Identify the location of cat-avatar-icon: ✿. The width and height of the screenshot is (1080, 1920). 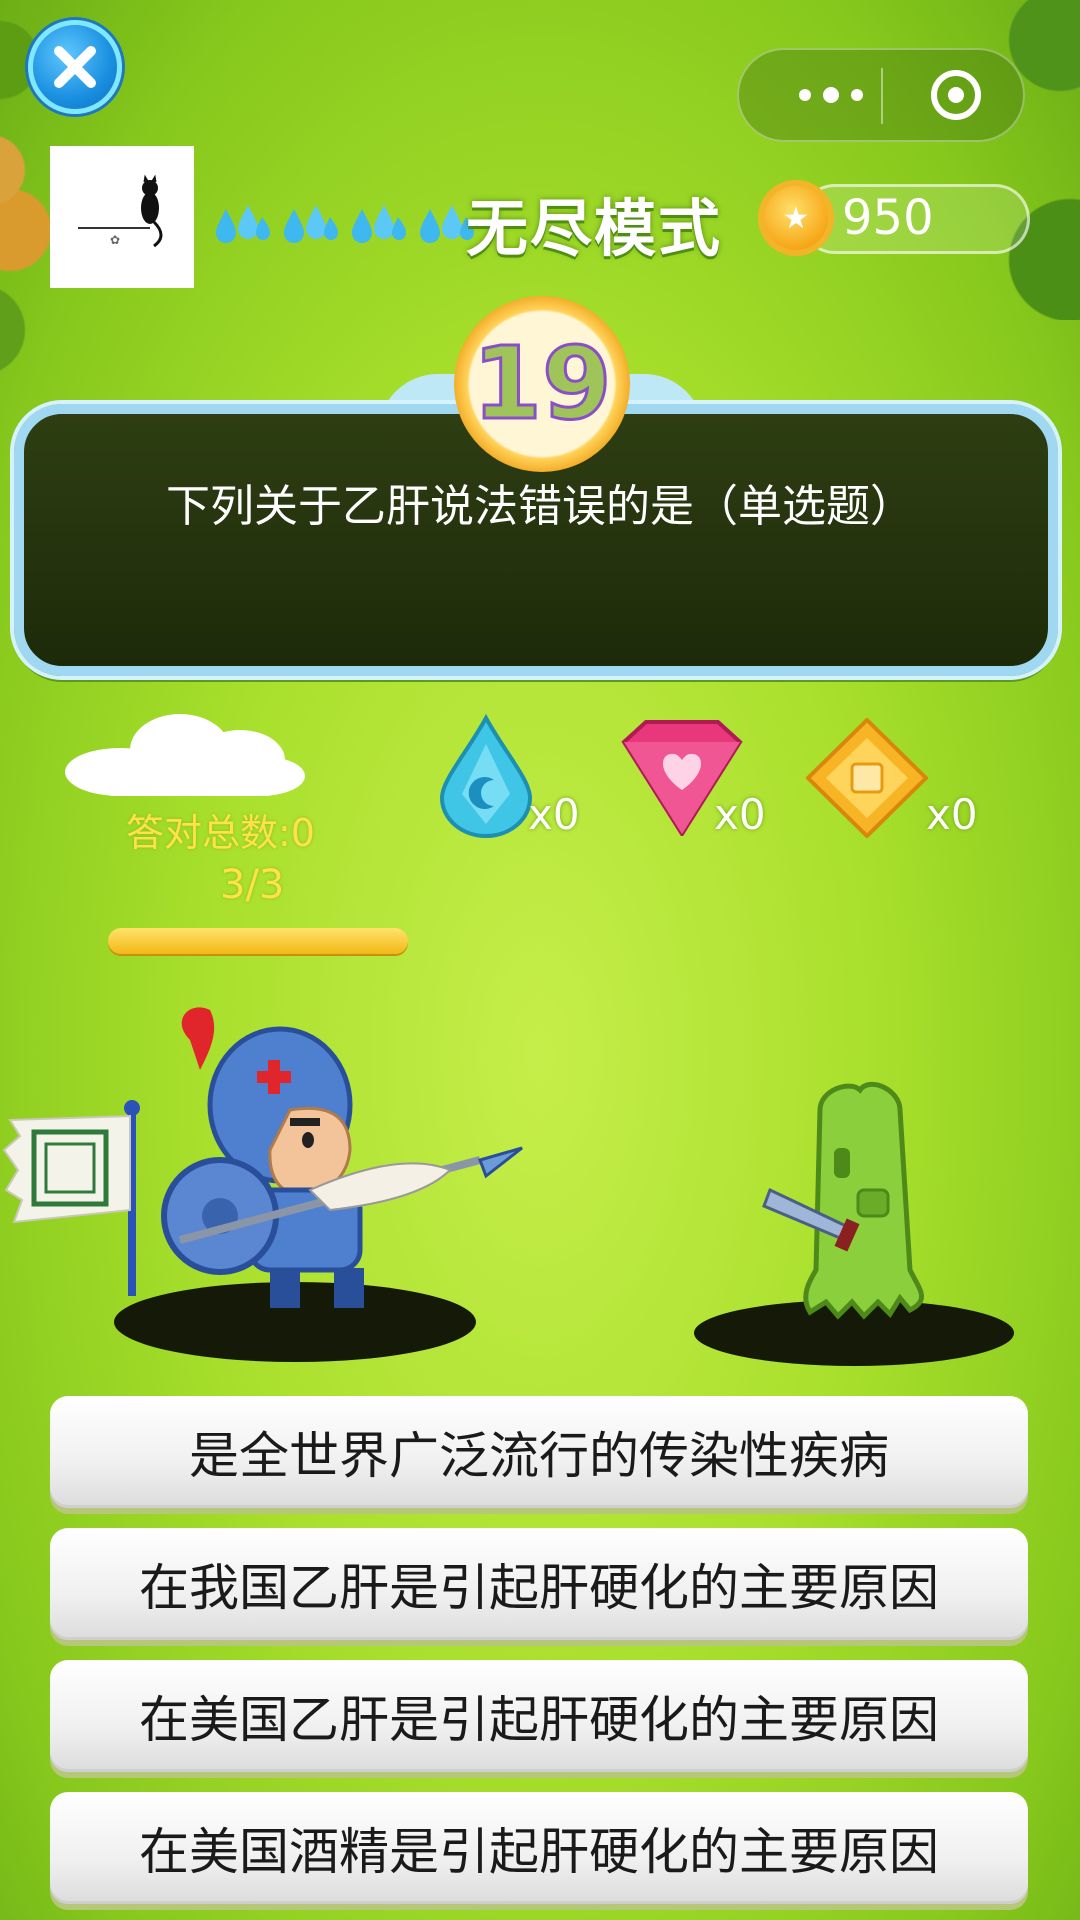
(120, 211).